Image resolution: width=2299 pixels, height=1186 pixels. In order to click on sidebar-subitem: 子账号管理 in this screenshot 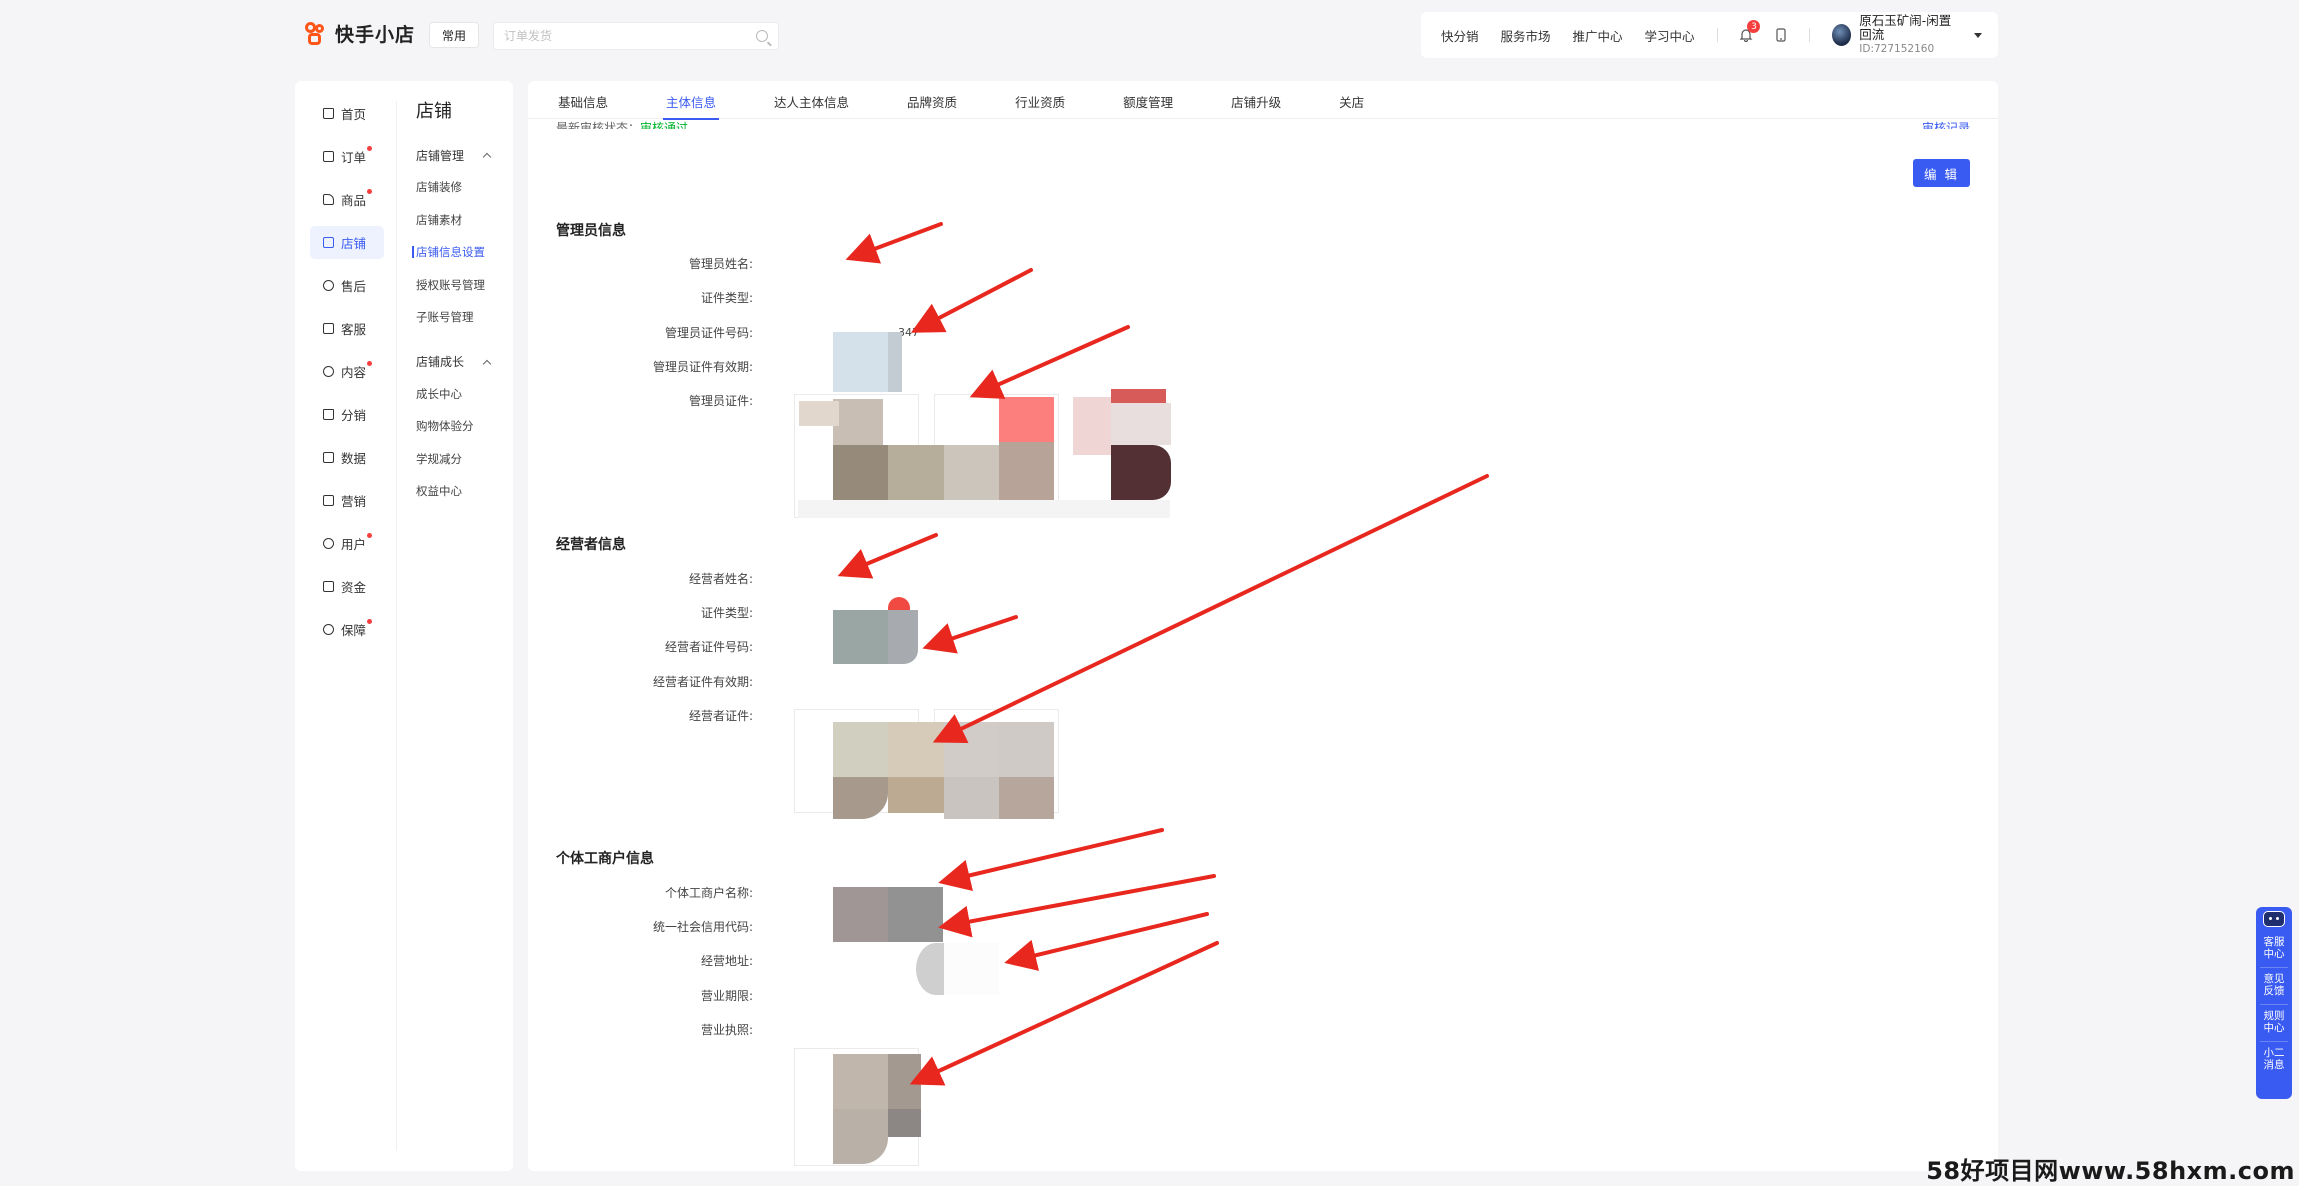, I will do `click(461, 317)`.